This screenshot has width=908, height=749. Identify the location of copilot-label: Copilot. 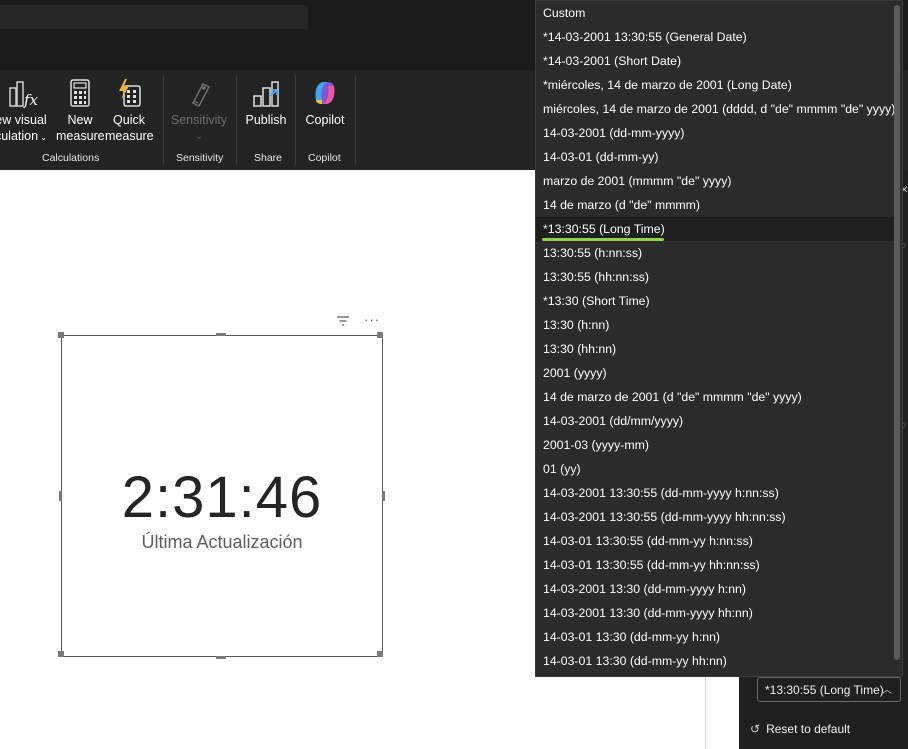
(325, 120).